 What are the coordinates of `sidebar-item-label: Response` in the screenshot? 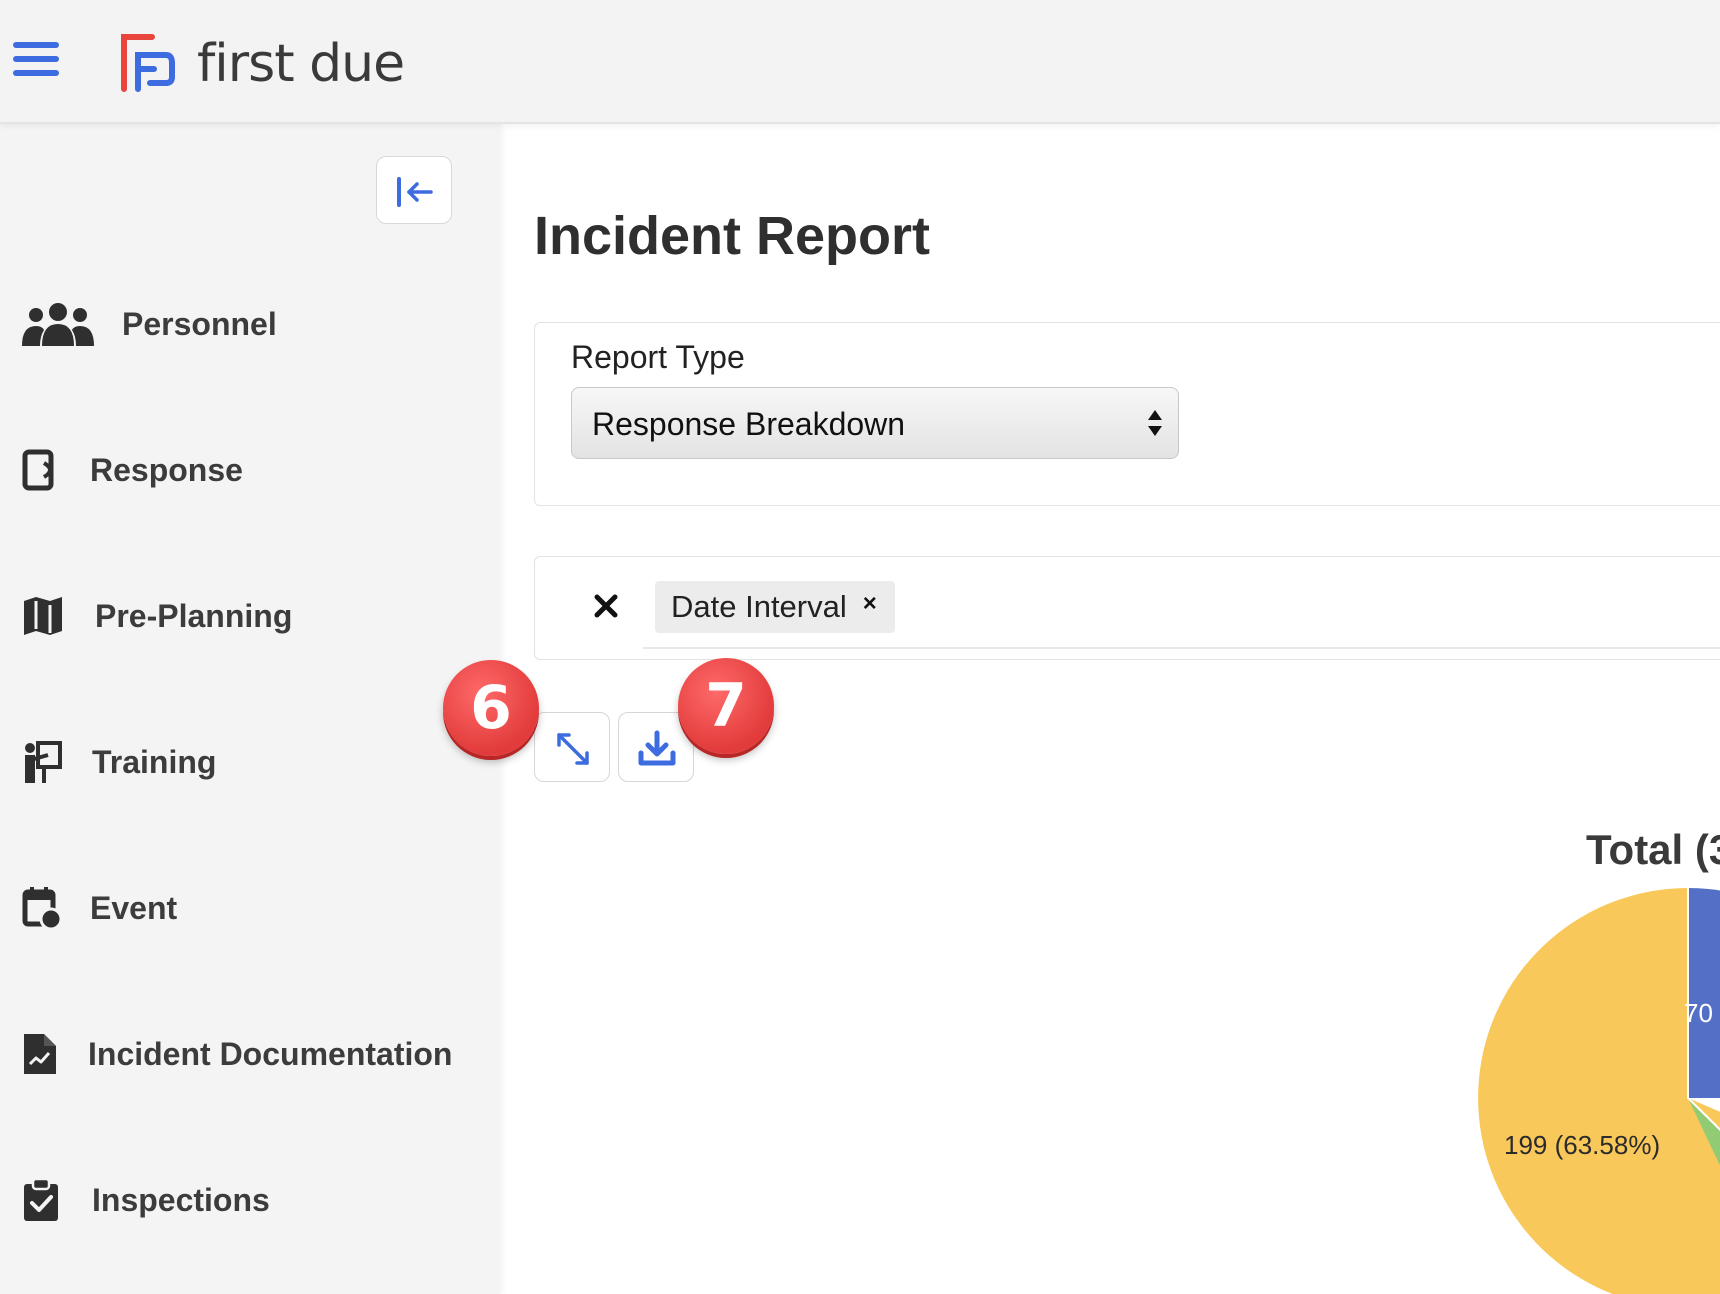 It's located at (166, 469).